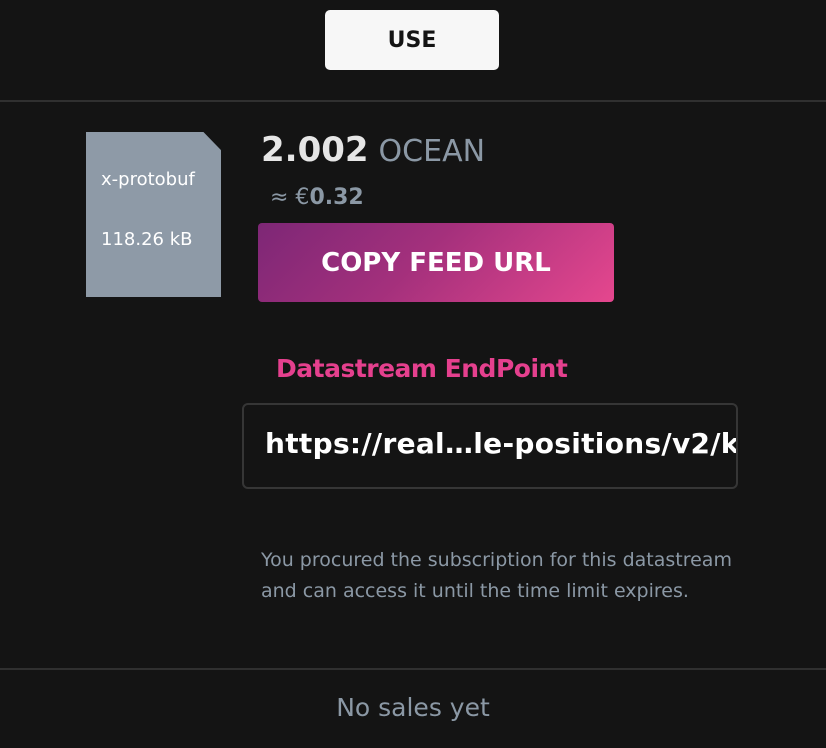 The image size is (826, 748). What do you see at coordinates (432, 151) in the screenshot?
I see `price-token: OCEAN` at bounding box center [432, 151].